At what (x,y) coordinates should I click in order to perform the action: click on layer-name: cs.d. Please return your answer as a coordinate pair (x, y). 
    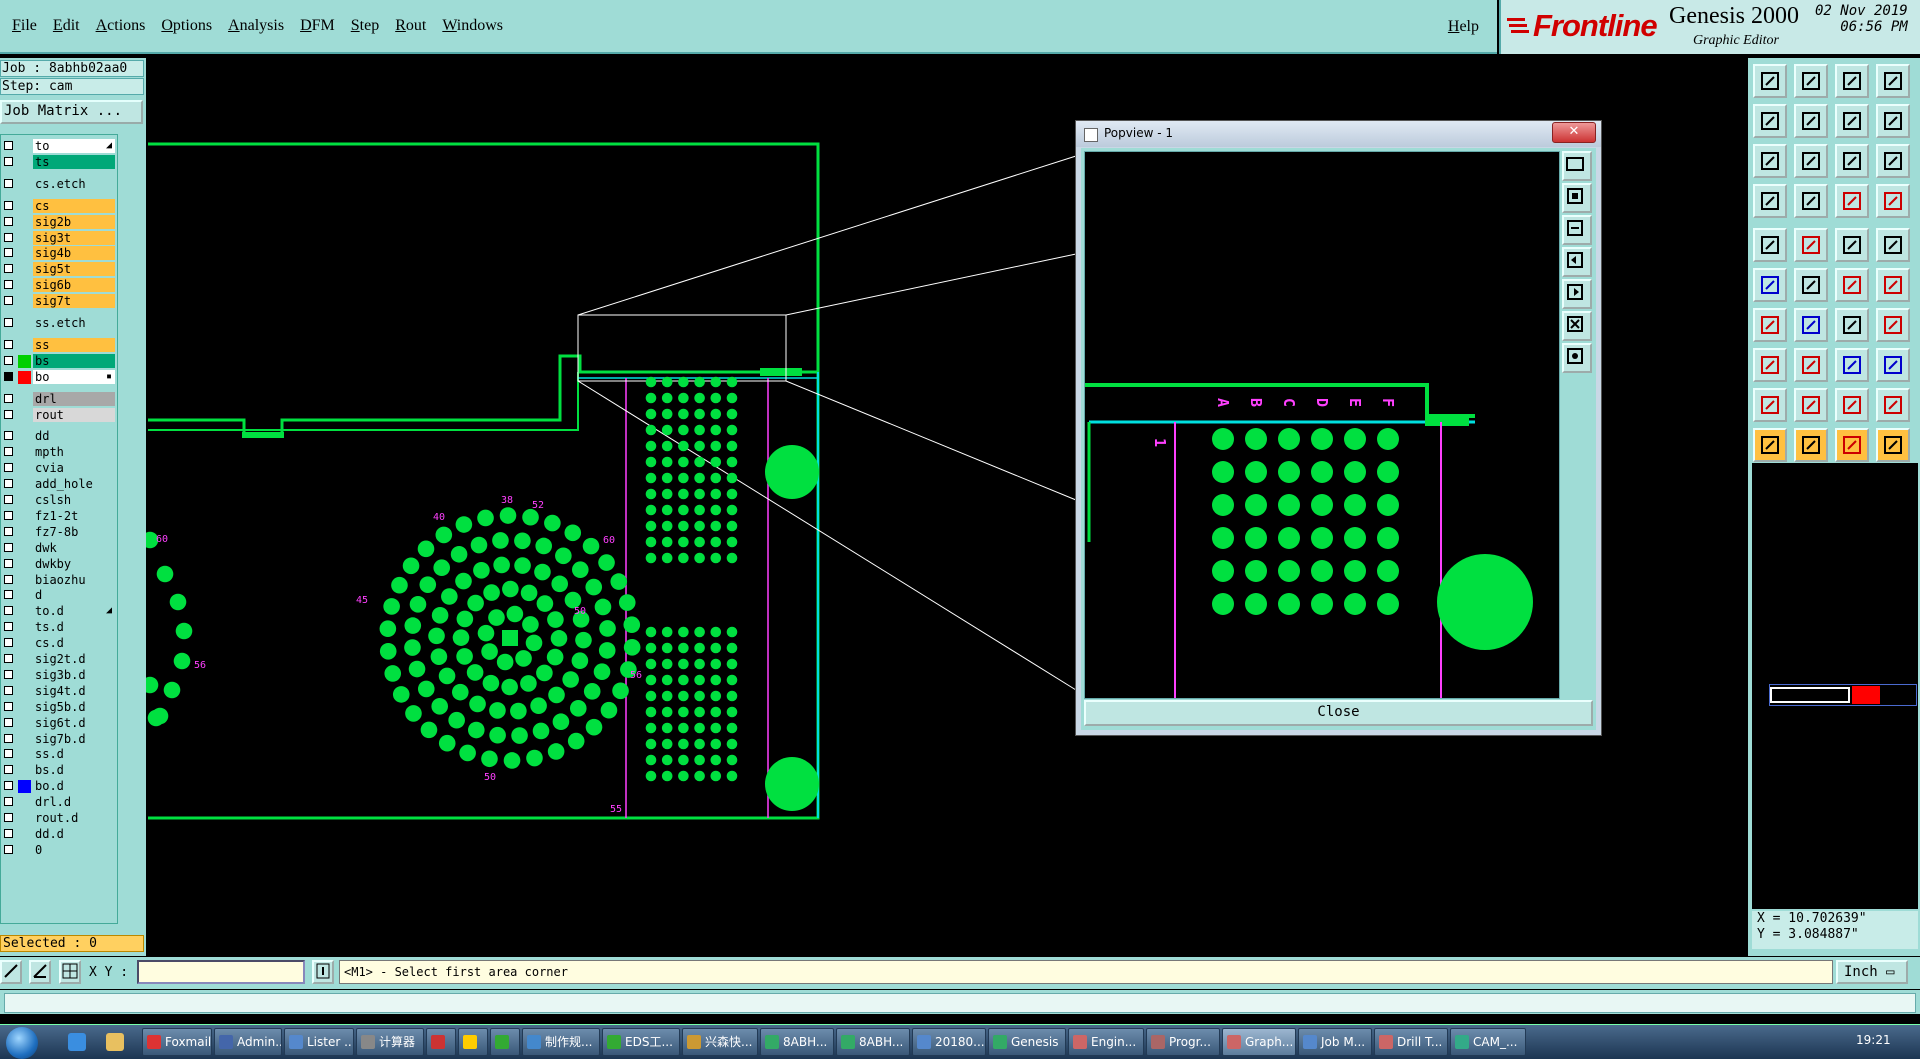
    Looking at the image, I should click on (74, 643).